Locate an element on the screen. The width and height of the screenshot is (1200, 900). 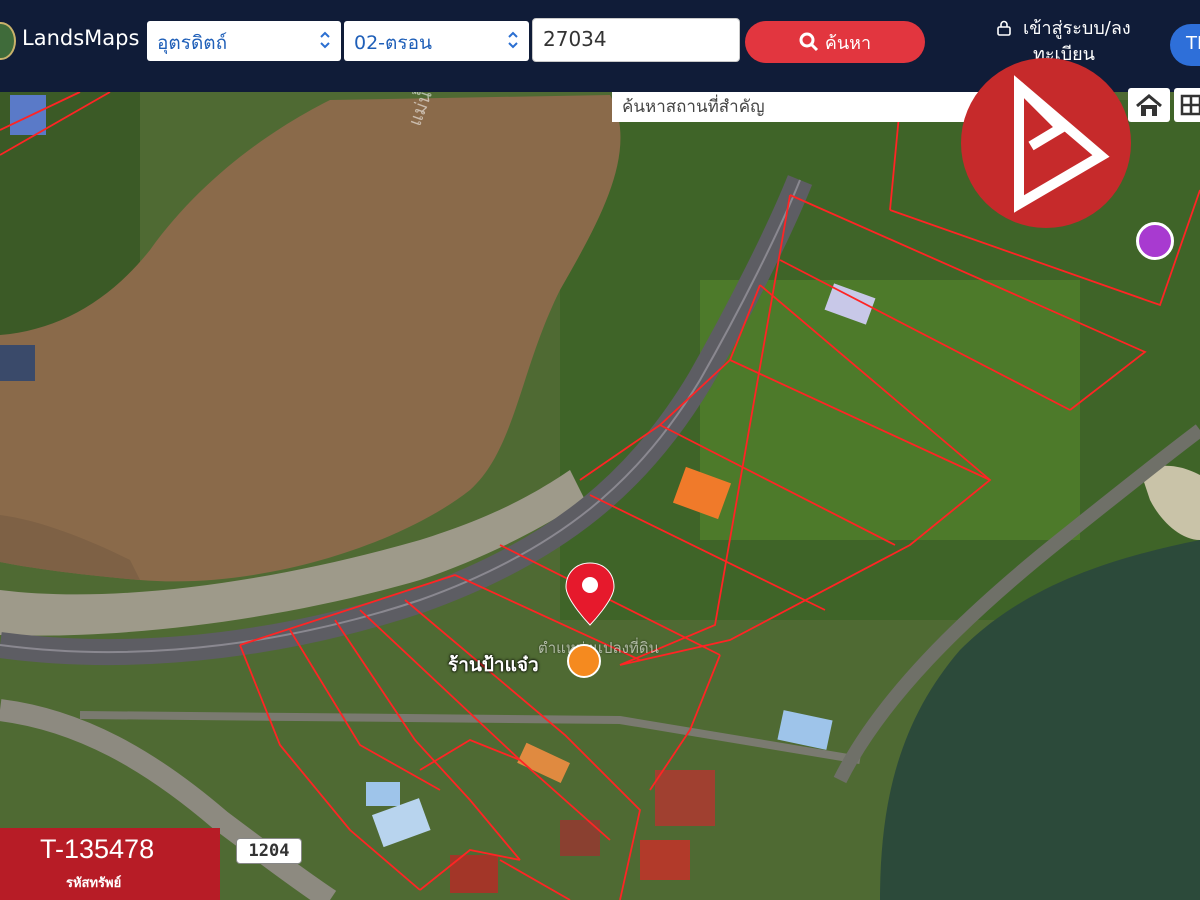
search-button-label: ค้นหา is located at coordinates (848, 43).